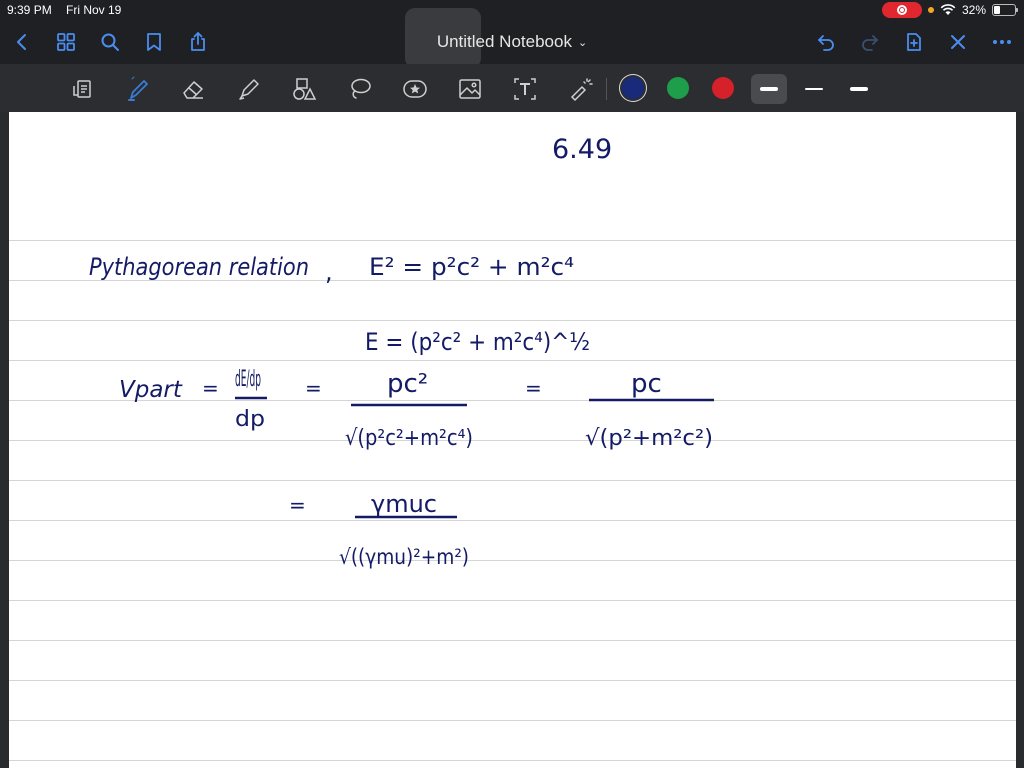  What do you see at coordinates (997, 10) in the screenshot?
I see `battery-level` at bounding box center [997, 10].